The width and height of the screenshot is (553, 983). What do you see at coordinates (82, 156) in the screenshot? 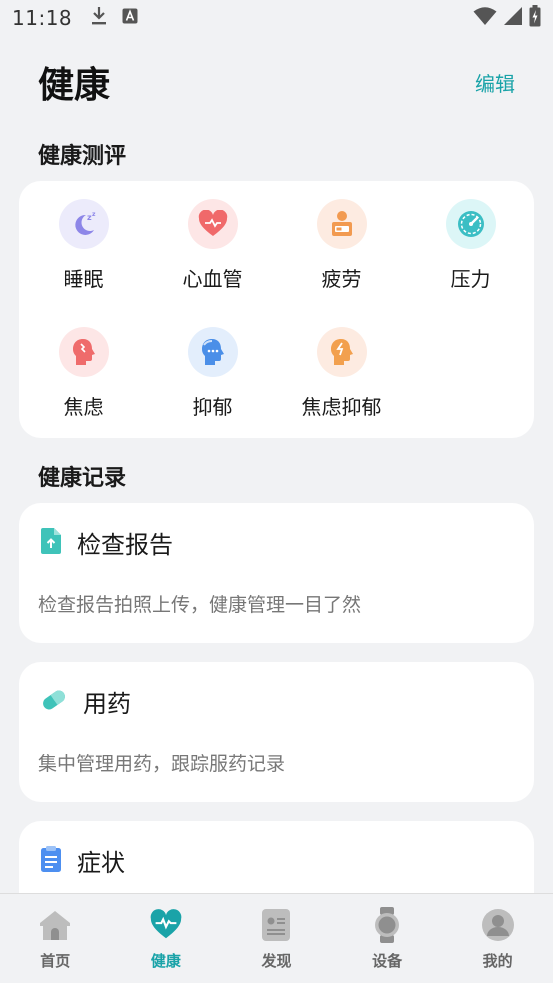
I see `section-title-evaluation: 健康测评` at bounding box center [82, 156].